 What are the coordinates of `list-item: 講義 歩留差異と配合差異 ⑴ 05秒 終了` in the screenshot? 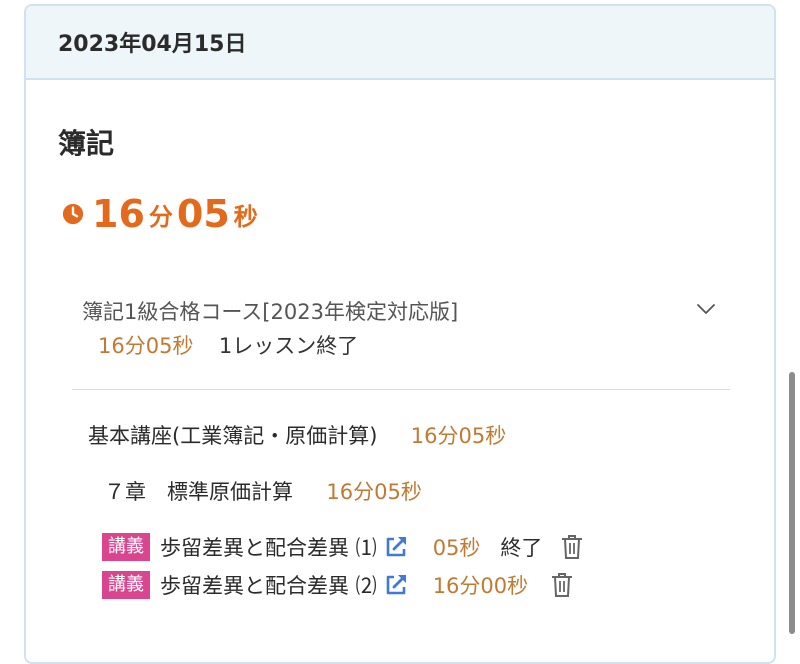 It's located at (343, 547).